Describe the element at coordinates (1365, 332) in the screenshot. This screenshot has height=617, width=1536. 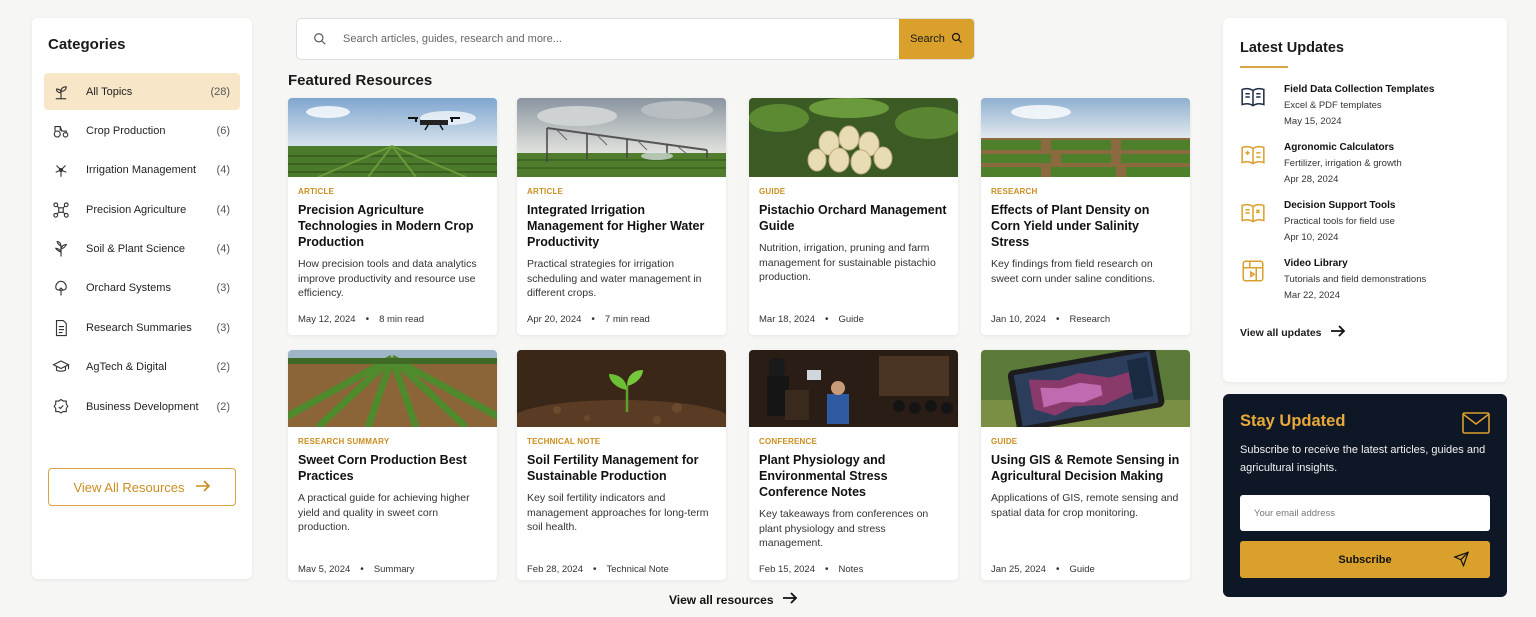
I see `view-all-updates-link: View all updates` at that location.